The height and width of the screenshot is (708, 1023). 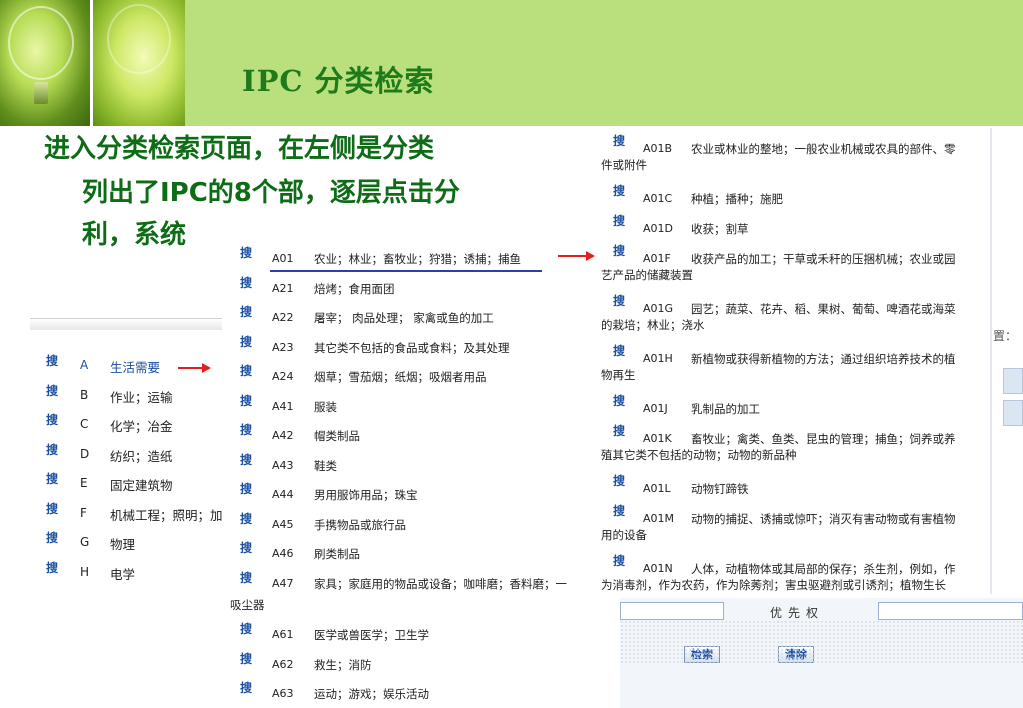 I want to click on search-section-d-icon: 搜, so click(x=52, y=449).